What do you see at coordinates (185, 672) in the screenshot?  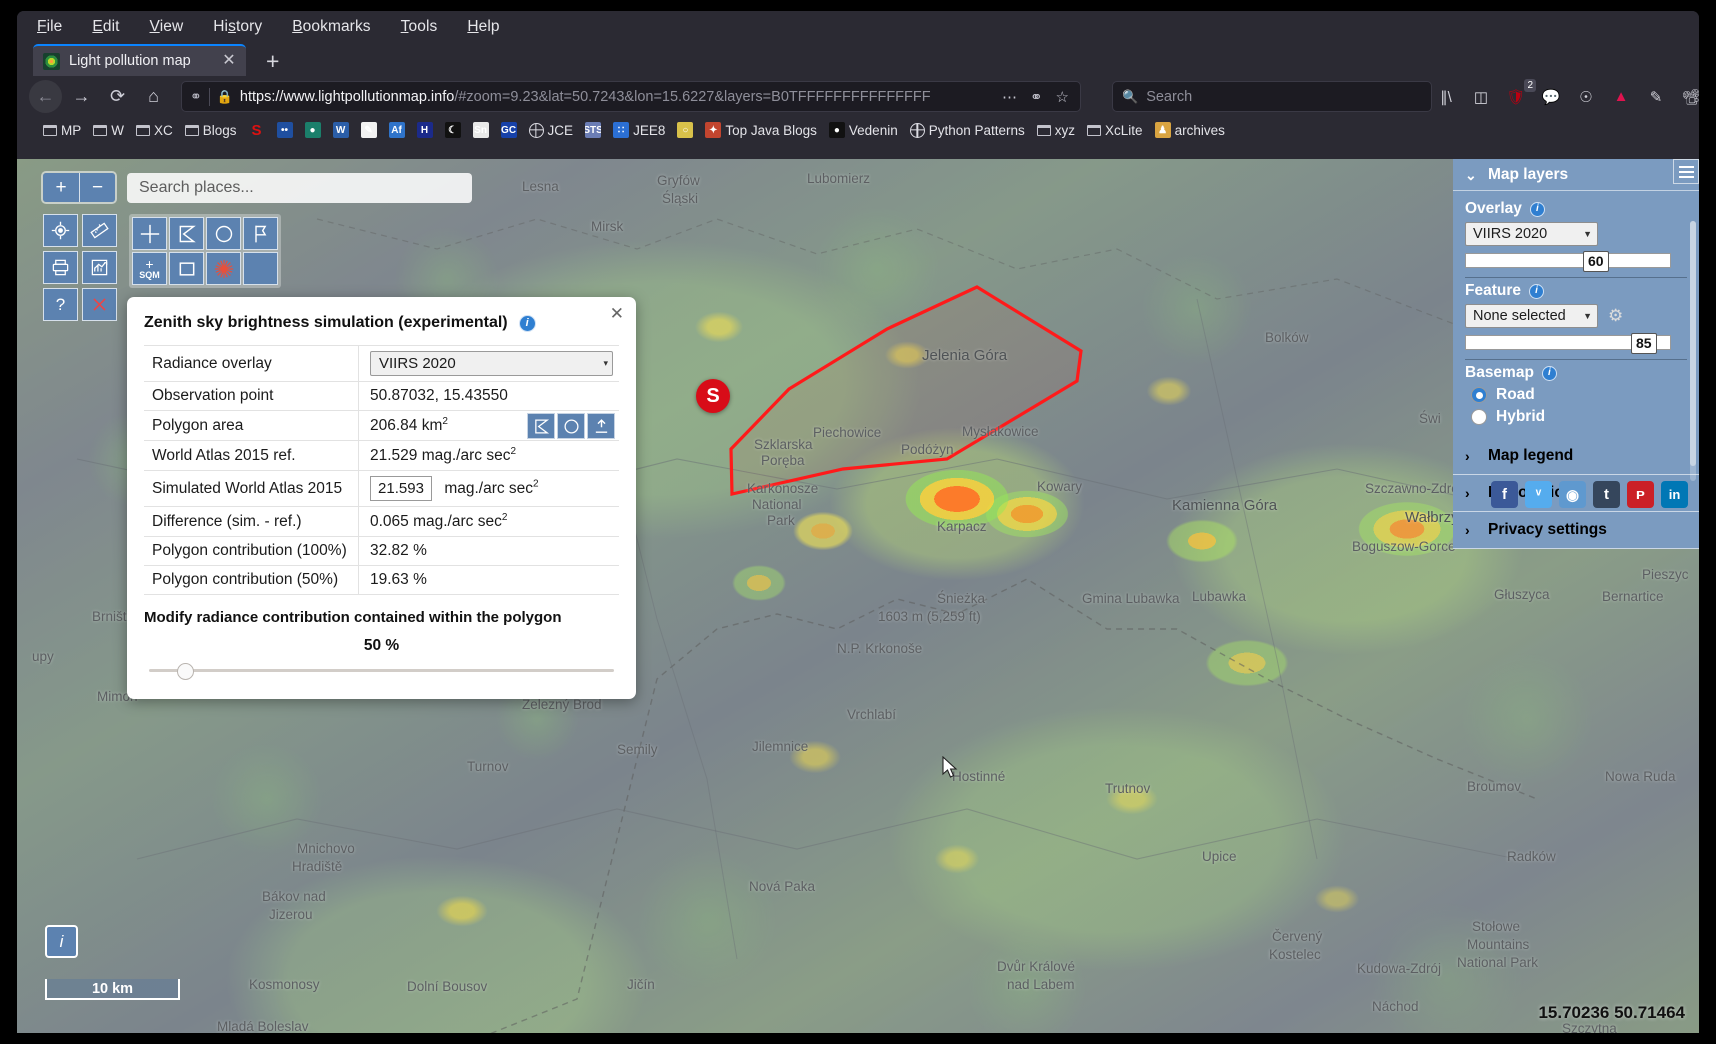 I see `slider-knob` at bounding box center [185, 672].